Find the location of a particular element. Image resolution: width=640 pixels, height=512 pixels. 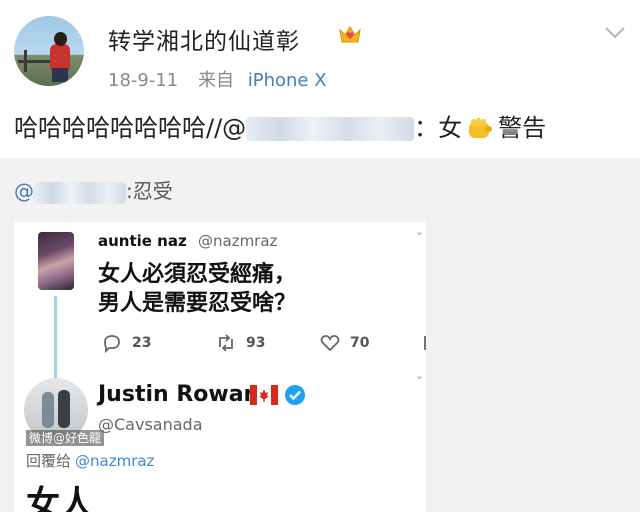

source-prefix: 来自 is located at coordinates (216, 80).